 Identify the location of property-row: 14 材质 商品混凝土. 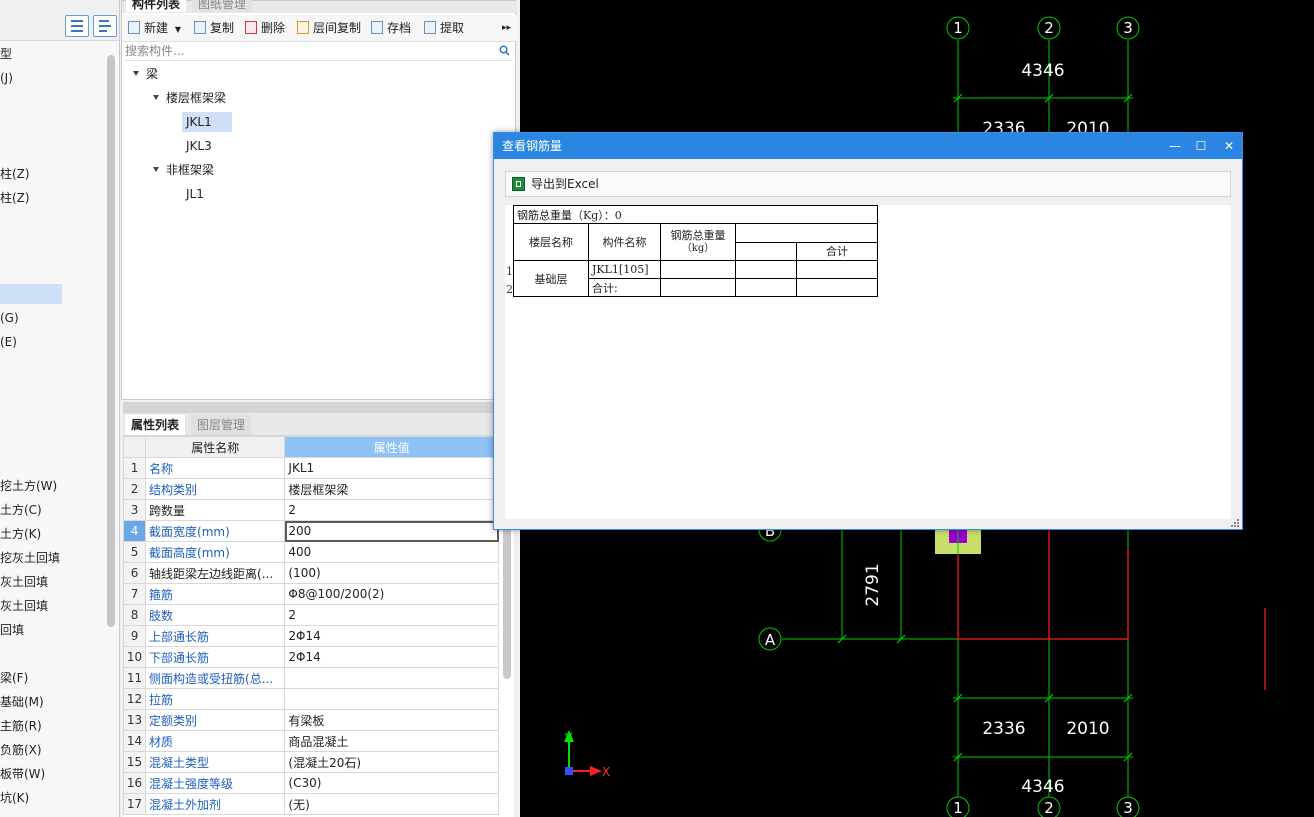
(310, 741).